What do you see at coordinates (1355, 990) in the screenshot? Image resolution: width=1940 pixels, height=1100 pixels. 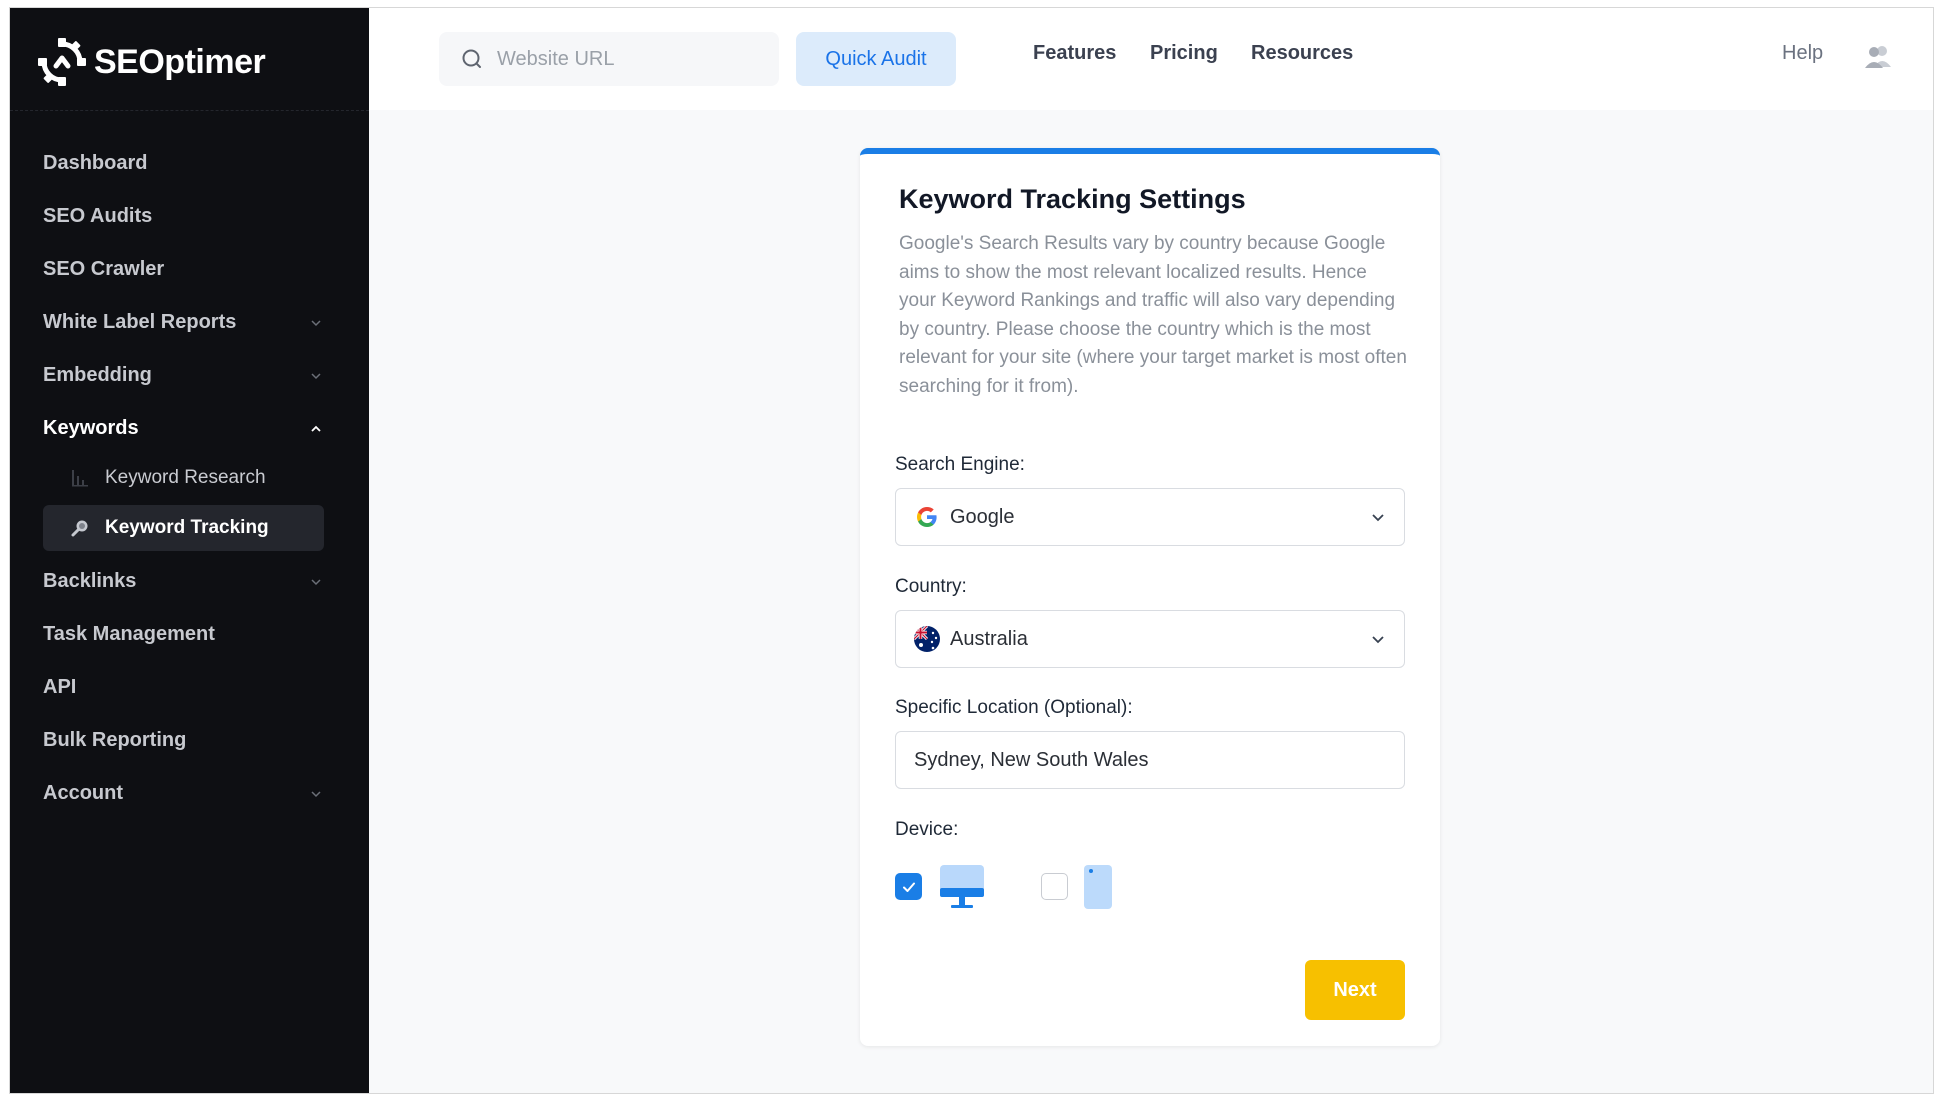 I see `next-button: Next` at bounding box center [1355, 990].